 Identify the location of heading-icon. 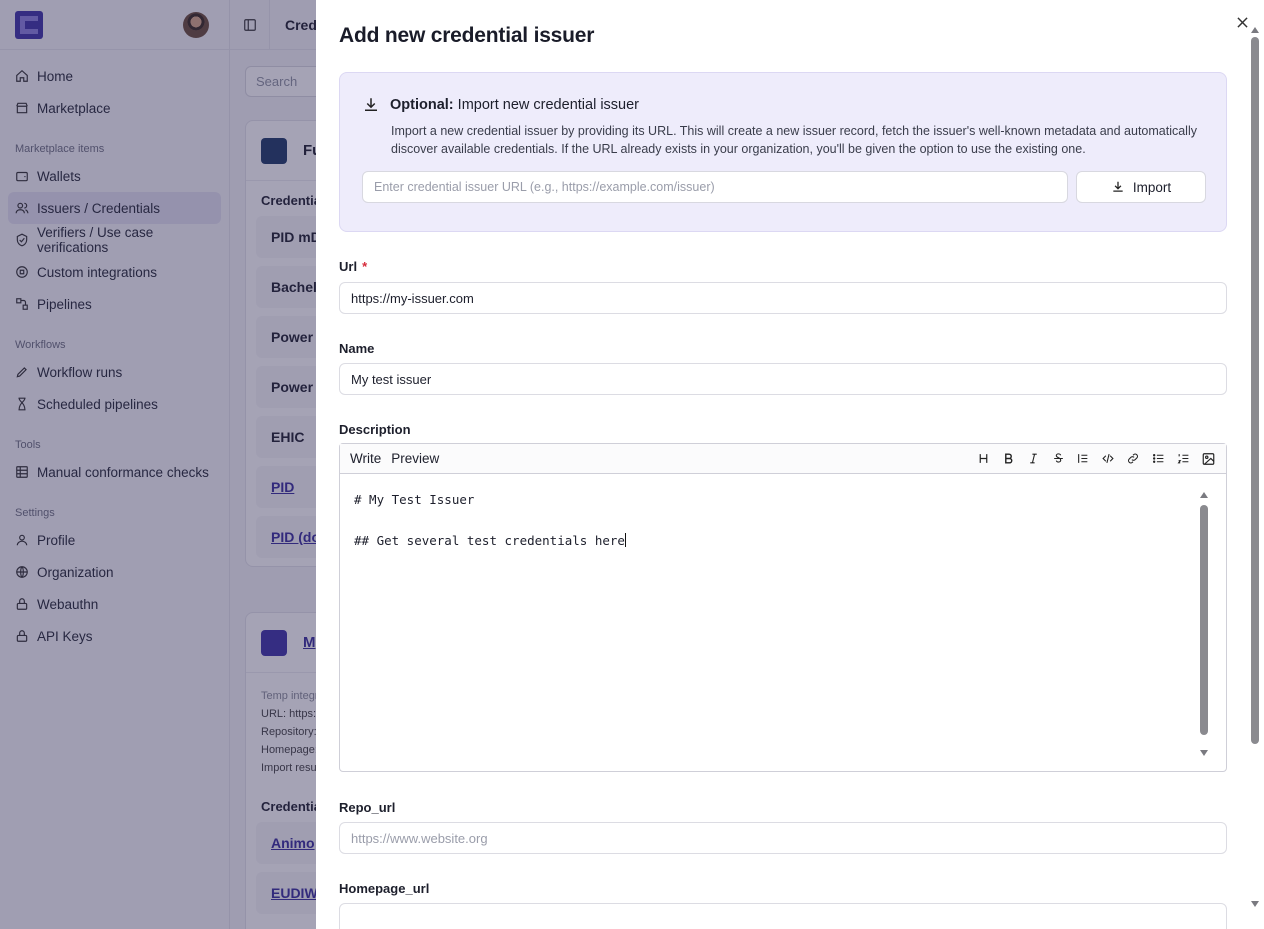
(983, 459).